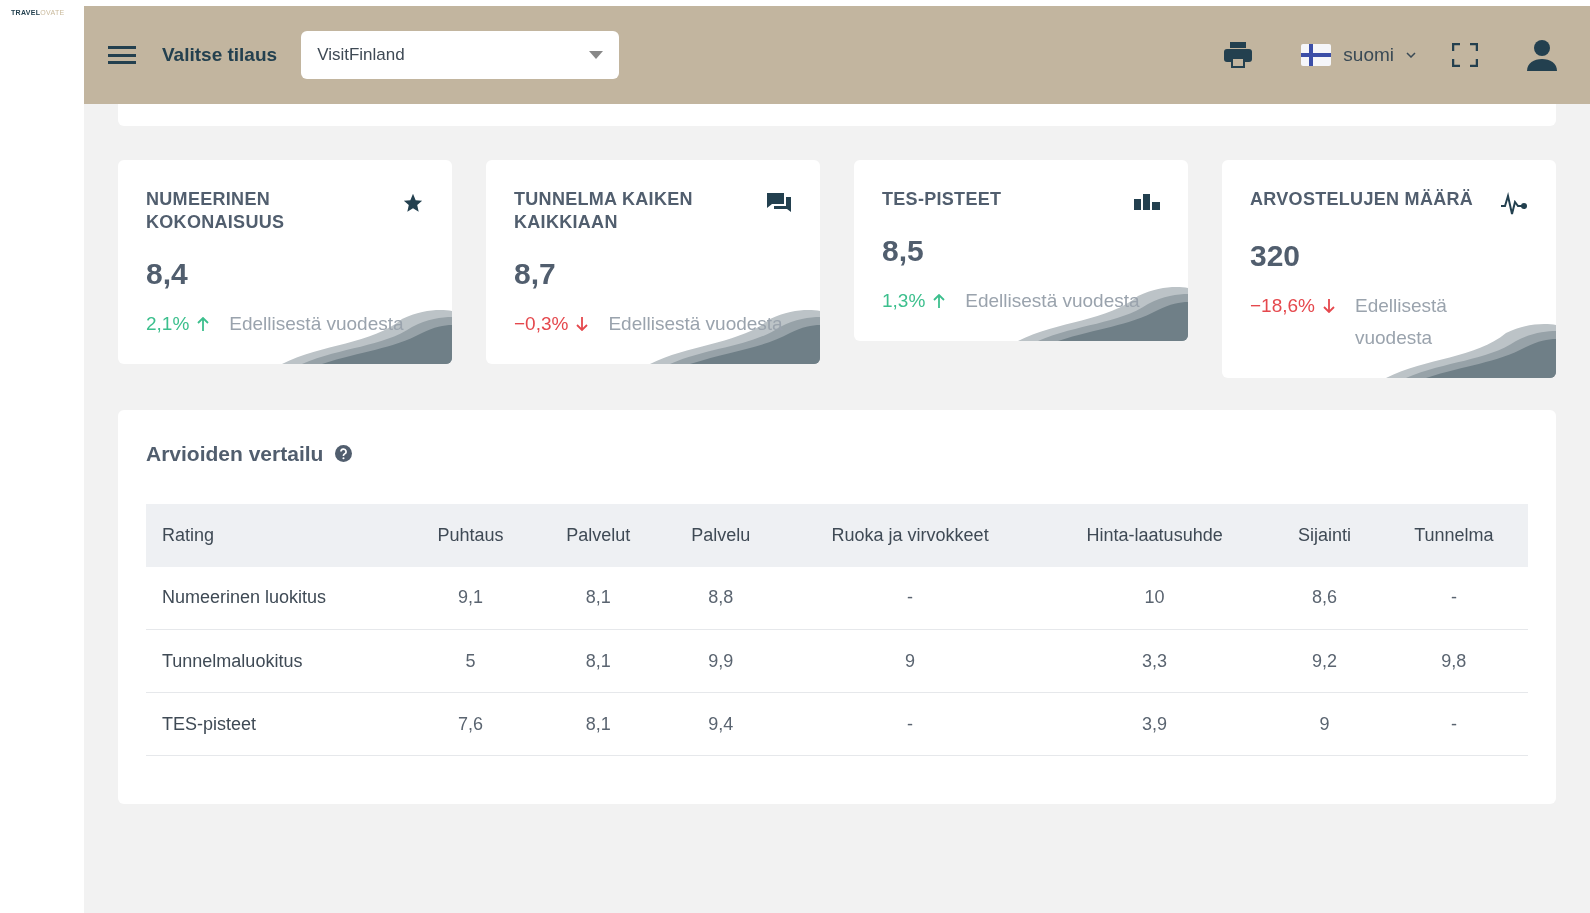  What do you see at coordinates (551, 324) in the screenshot?
I see `change-indicator: −0,3%` at bounding box center [551, 324].